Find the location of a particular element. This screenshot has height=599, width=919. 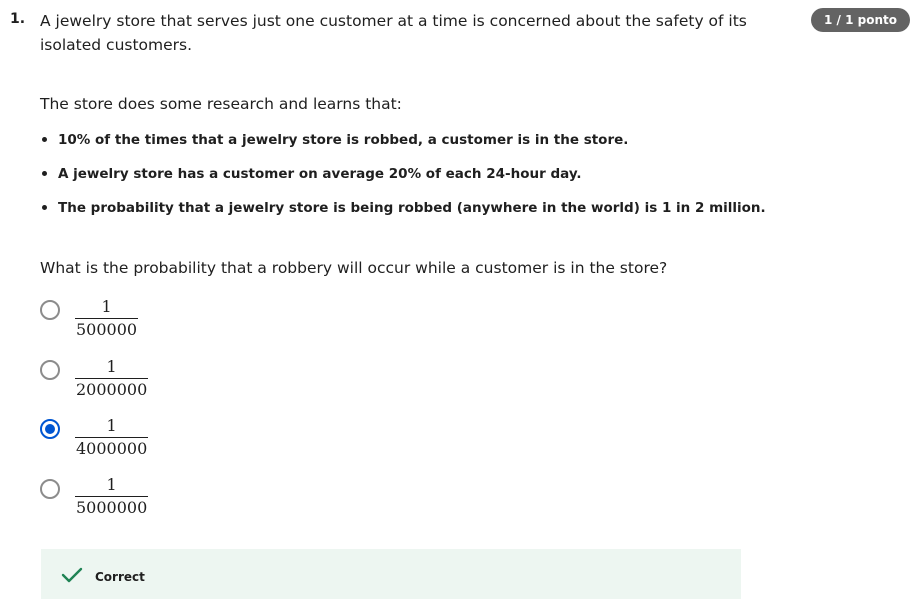

feedback-label: Correct is located at coordinates (120, 577).